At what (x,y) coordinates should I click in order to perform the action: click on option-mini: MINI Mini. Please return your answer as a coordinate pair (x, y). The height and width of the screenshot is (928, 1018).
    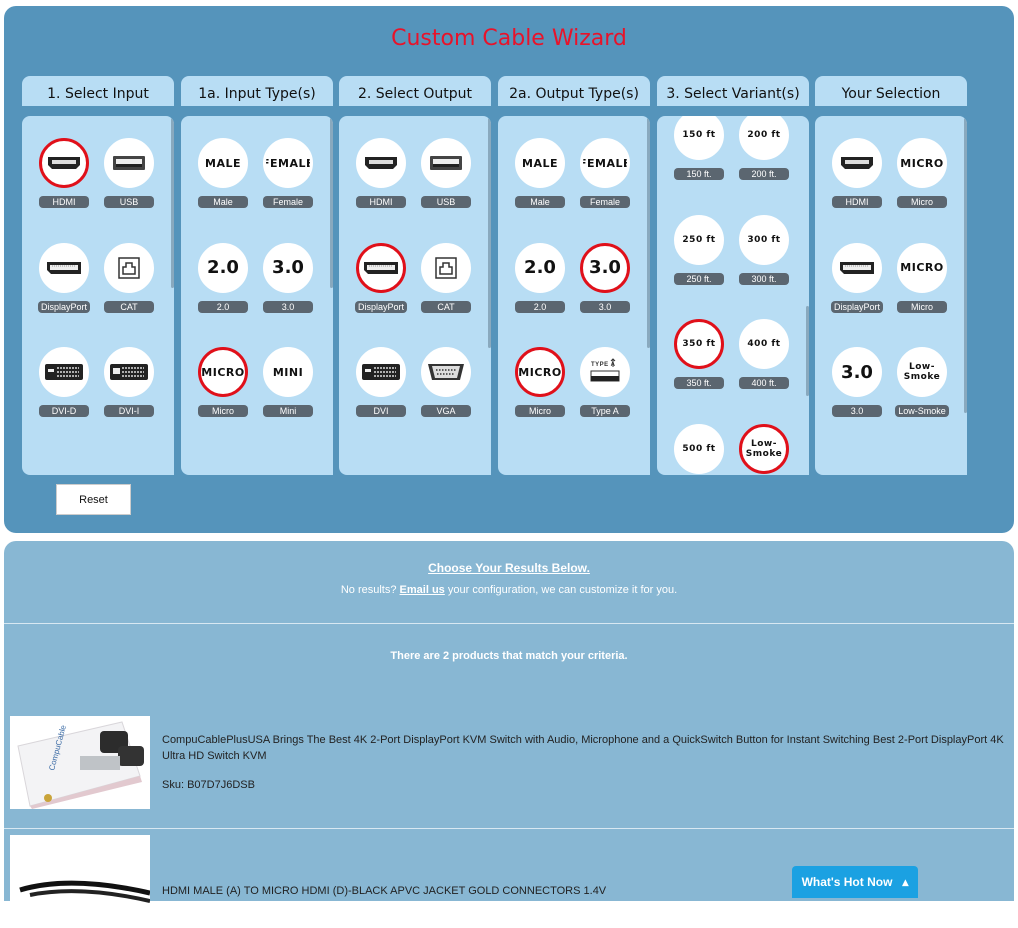
    Looking at the image, I should click on (288, 383).